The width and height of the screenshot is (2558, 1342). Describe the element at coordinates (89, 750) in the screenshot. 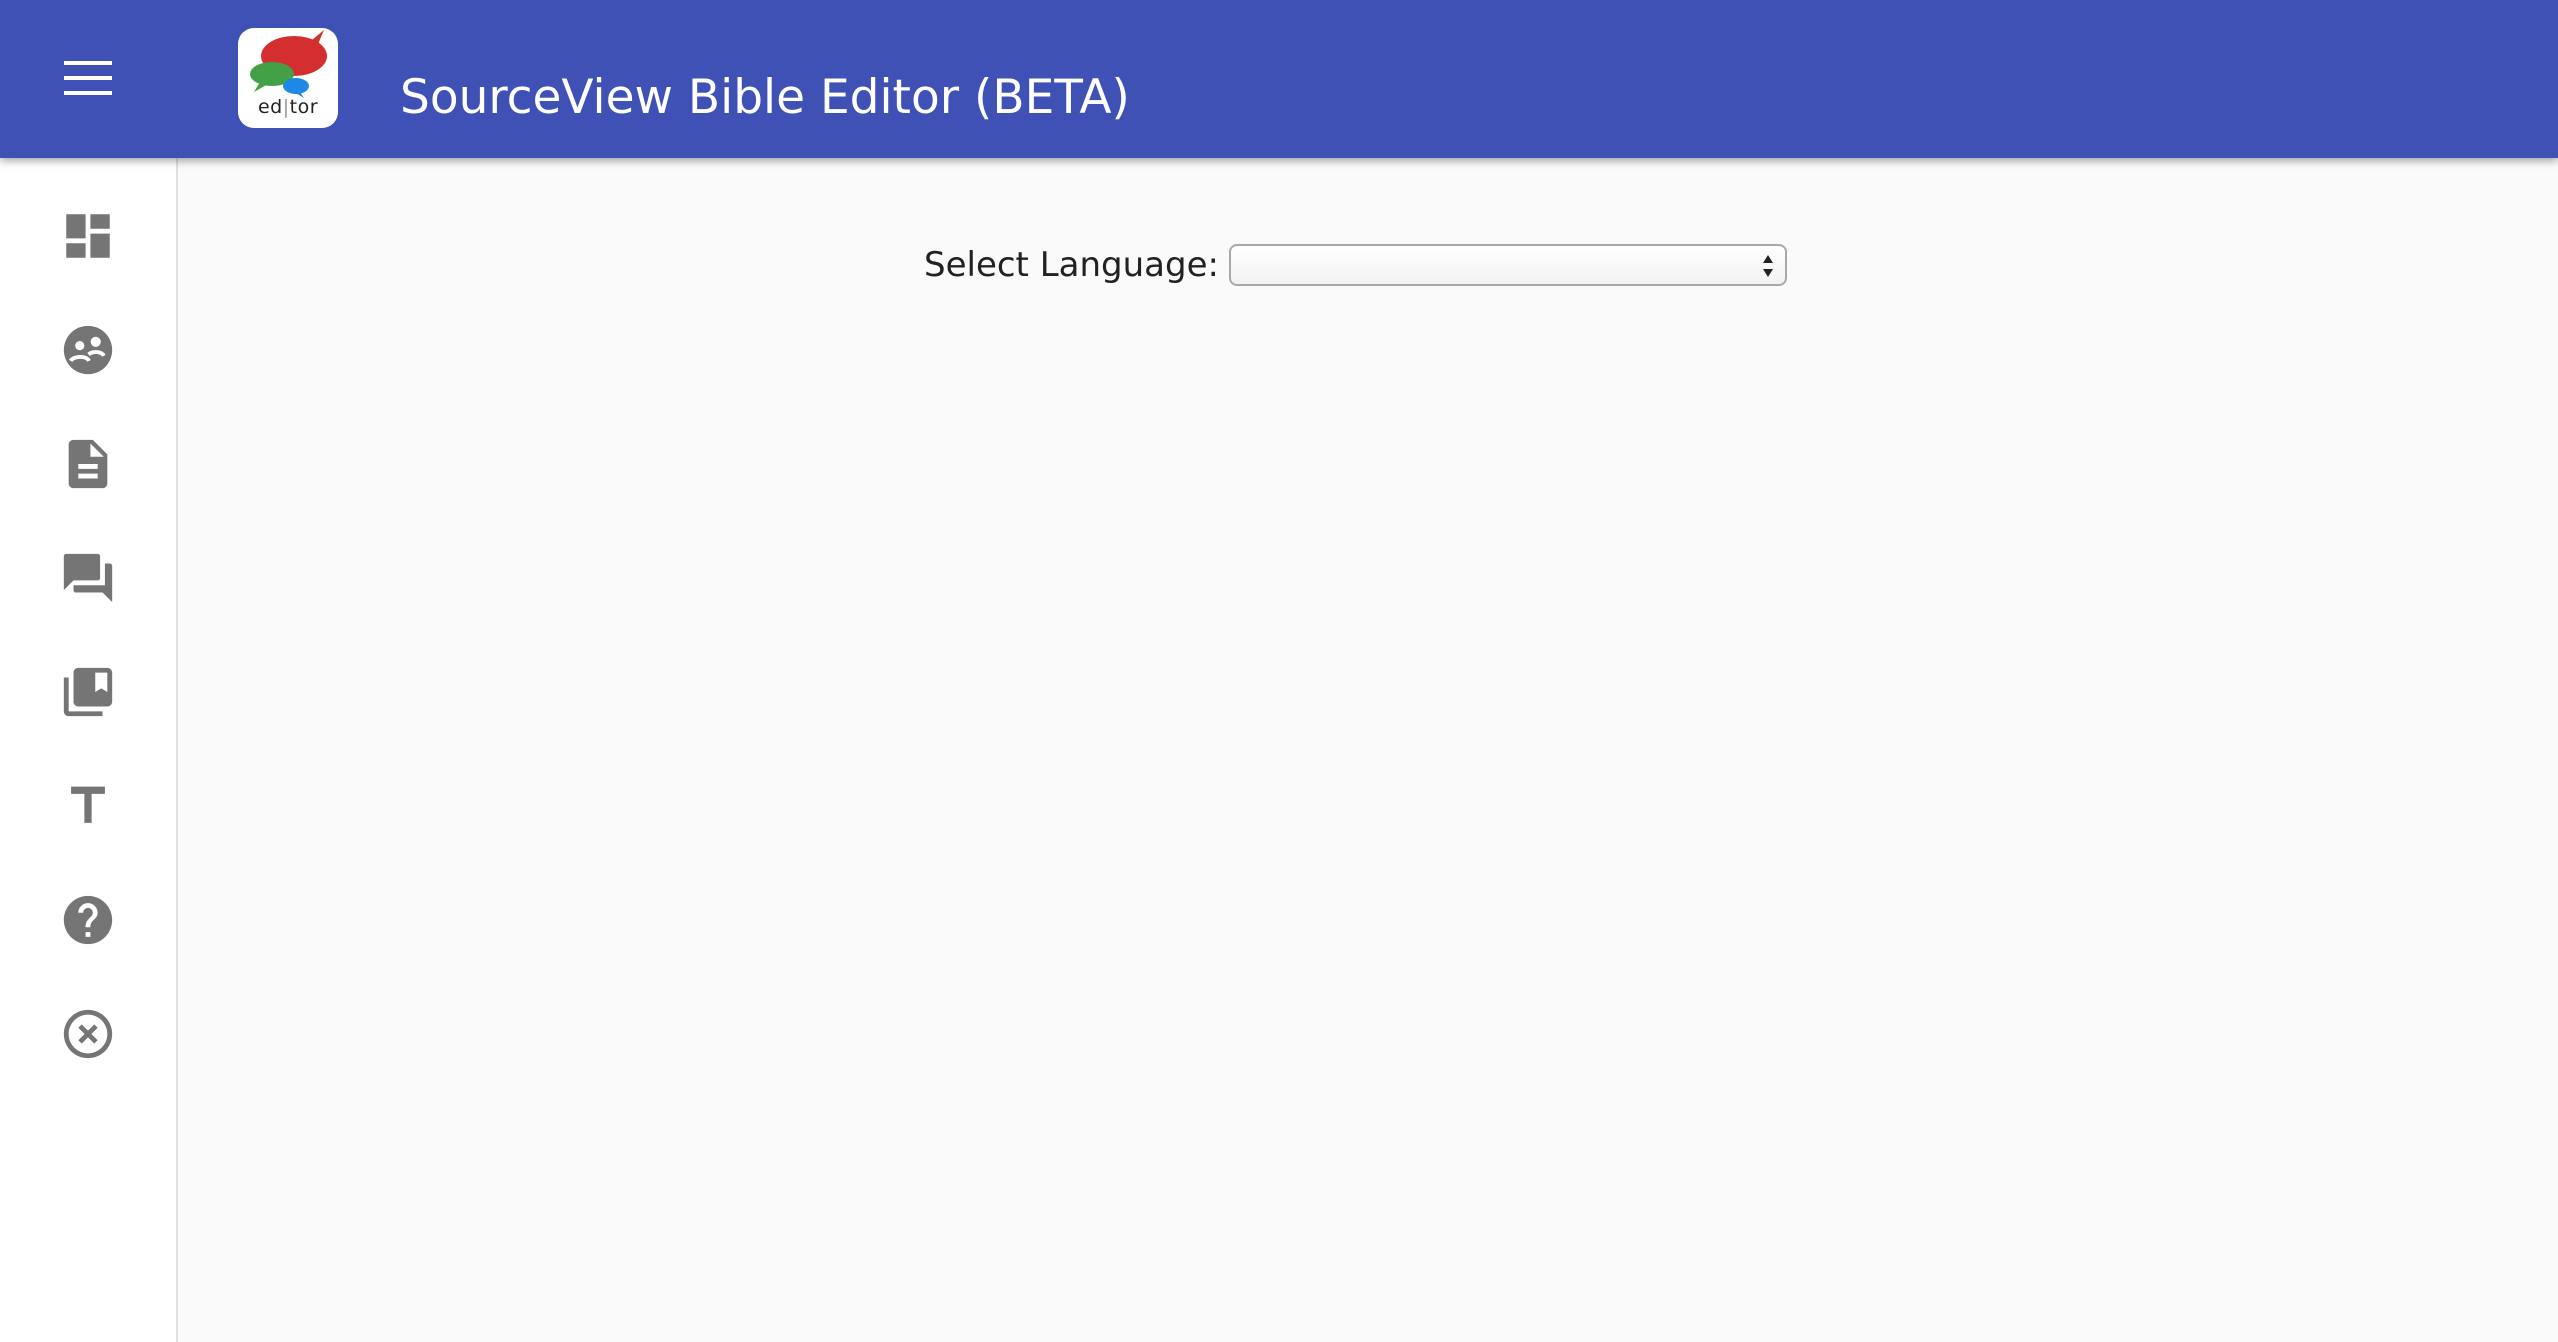

I see `sidebar` at that location.